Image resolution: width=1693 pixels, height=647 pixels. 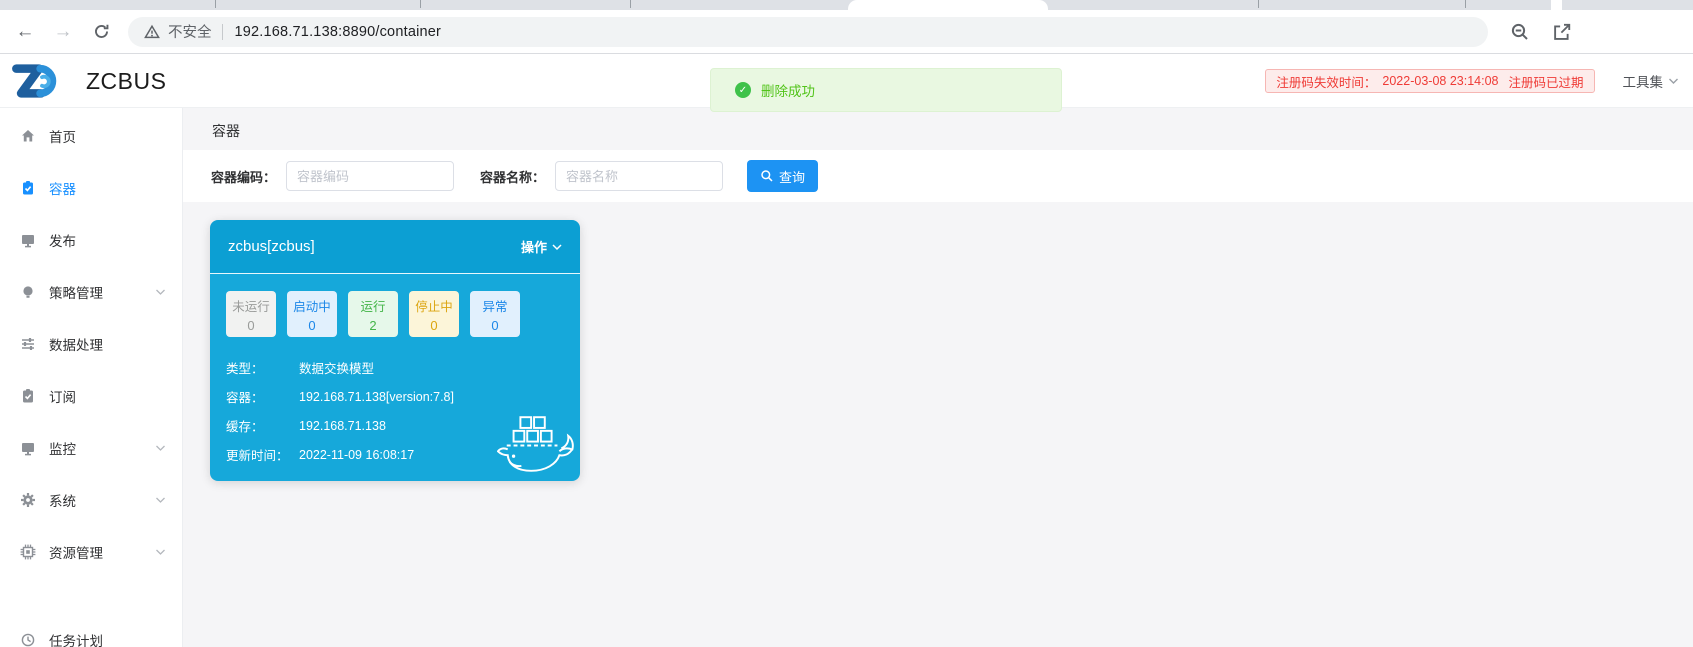 I want to click on sidebar-item-container: 容器, so click(x=91, y=188).